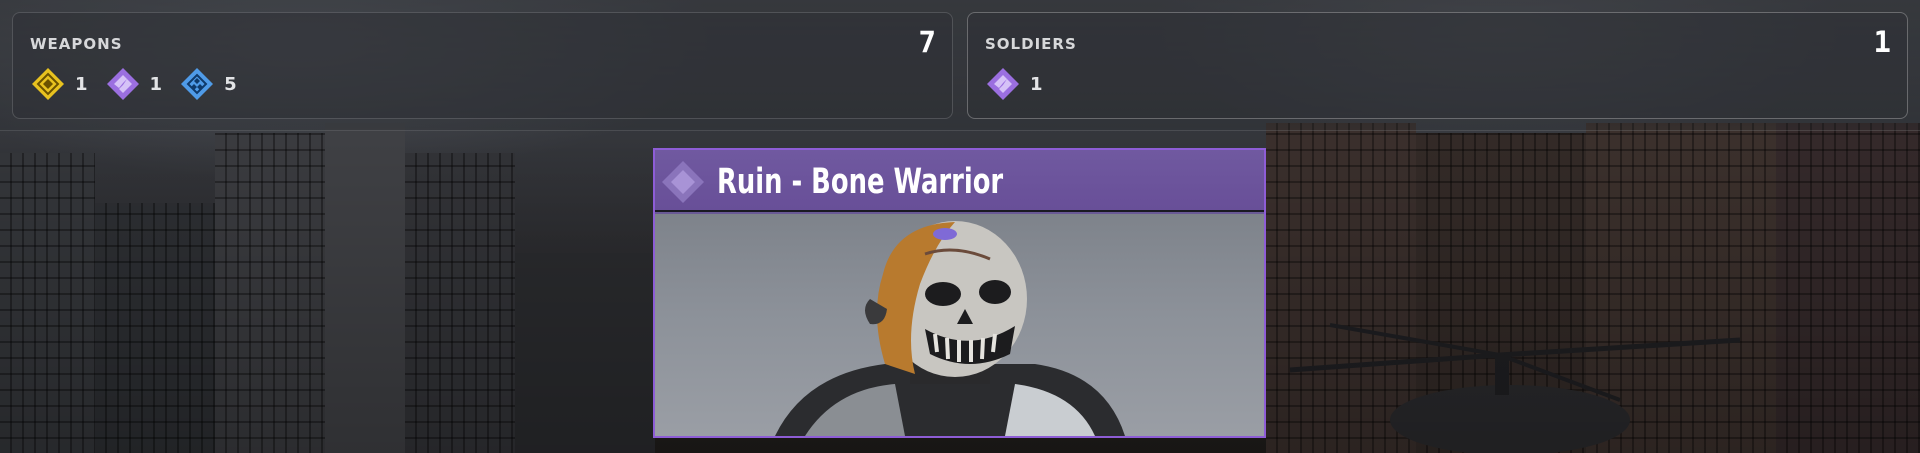 The height and width of the screenshot is (453, 1920). I want to click on weapons-rare-count: 5, so click(208, 84).